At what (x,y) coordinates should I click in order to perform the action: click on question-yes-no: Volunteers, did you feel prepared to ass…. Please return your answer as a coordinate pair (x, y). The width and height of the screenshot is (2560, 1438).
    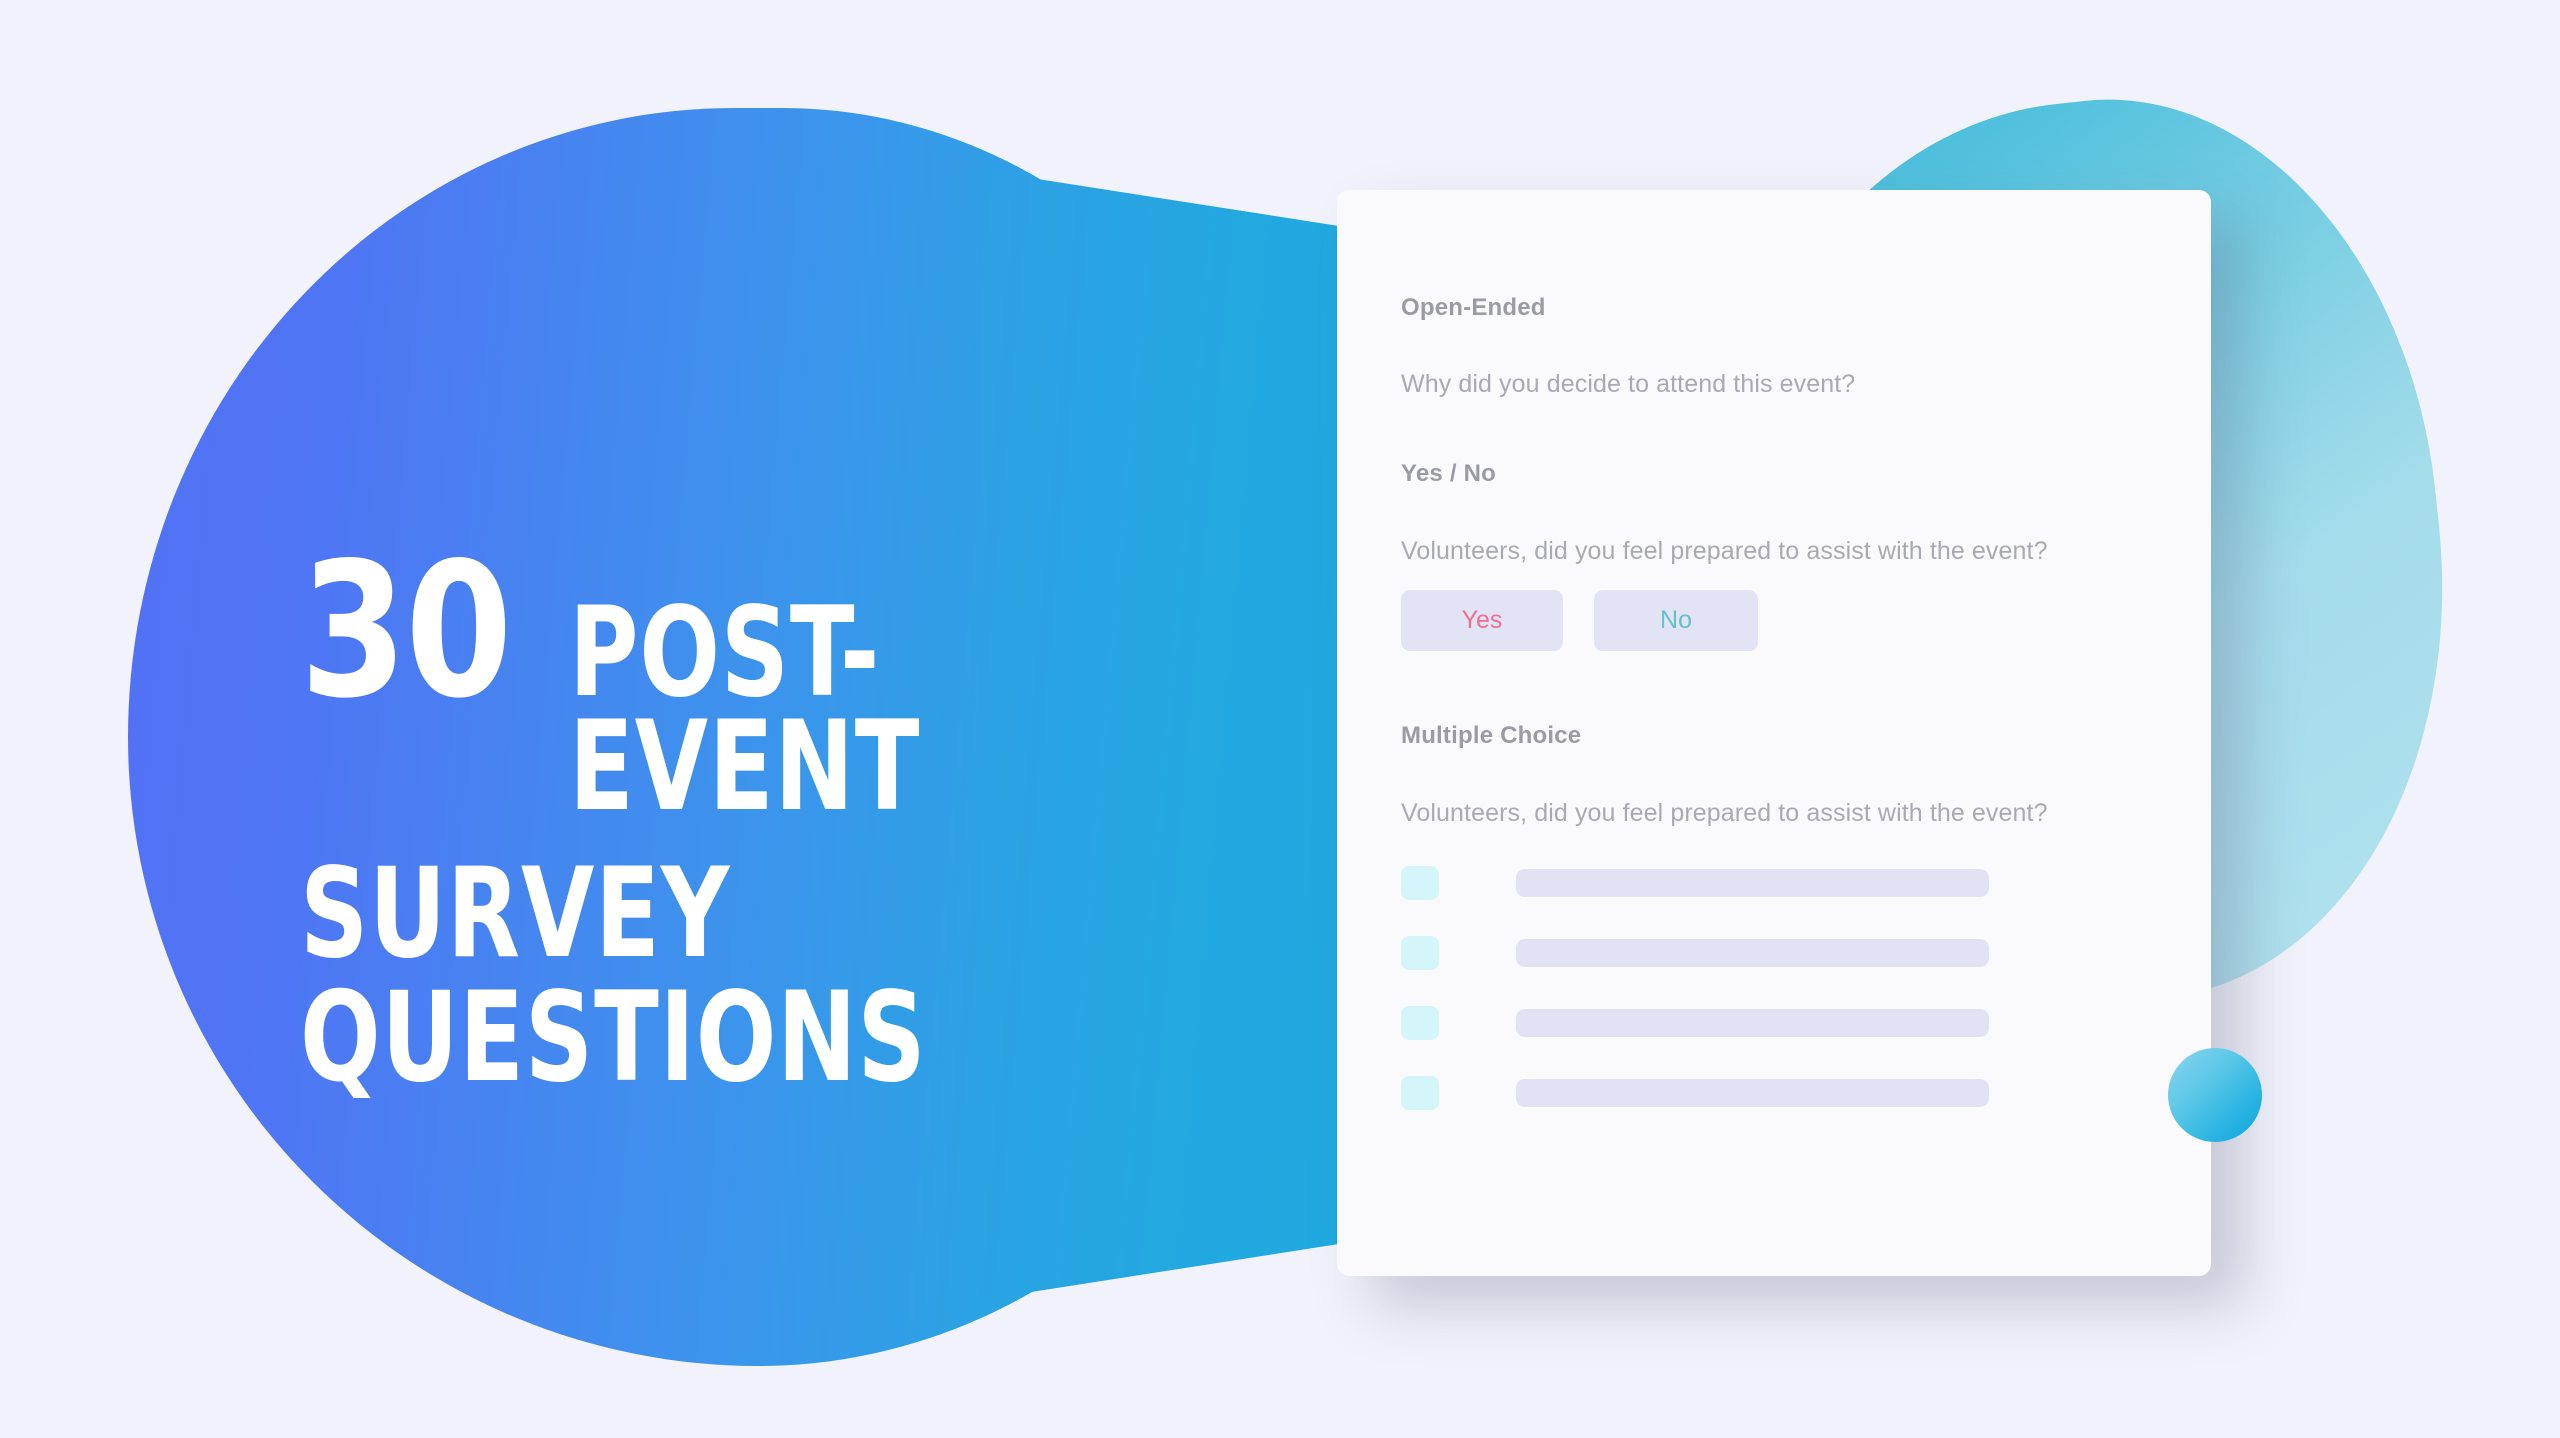
    Looking at the image, I should click on (1724, 551).